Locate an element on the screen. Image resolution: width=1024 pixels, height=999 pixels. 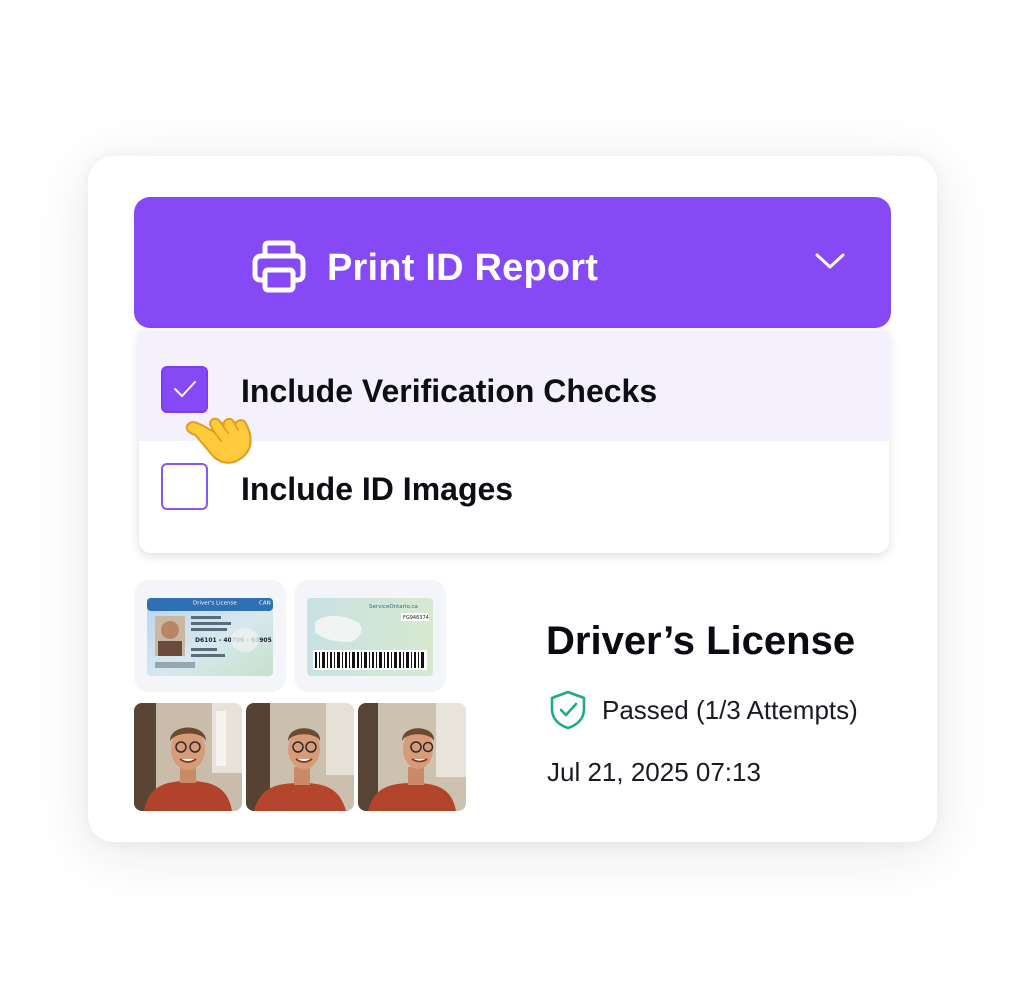
card-country-text: CAN is located at coordinates (265, 604).